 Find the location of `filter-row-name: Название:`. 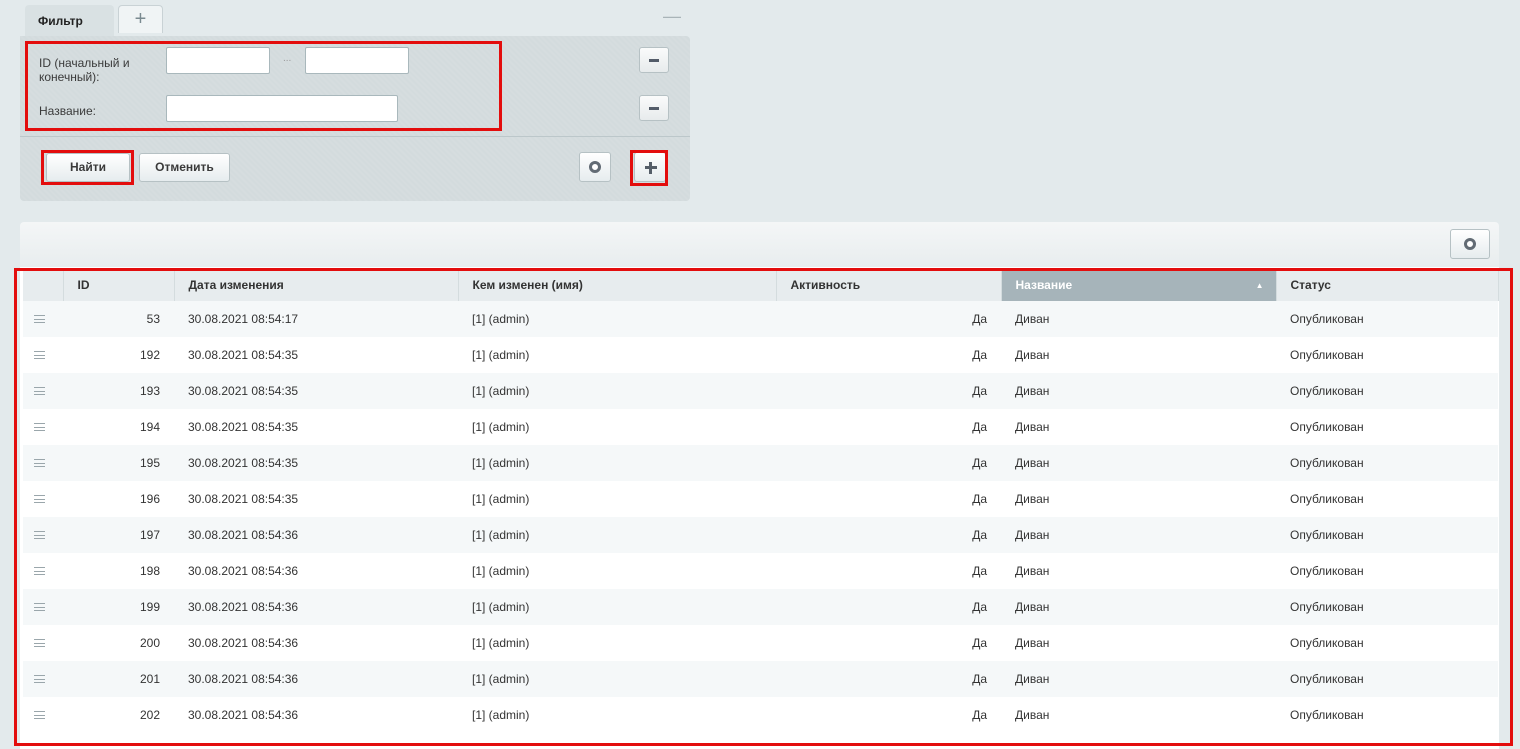

filter-row-name: Название: is located at coordinates (355, 111).